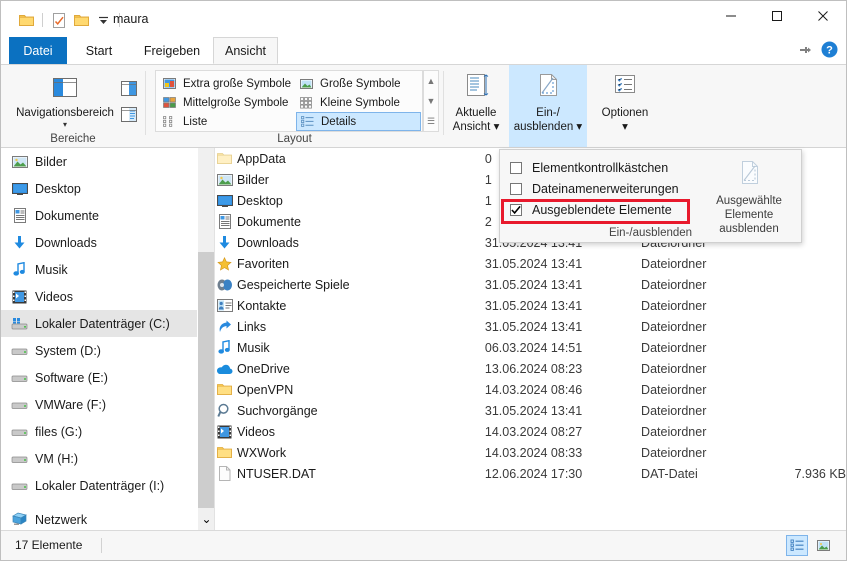  Describe the element at coordinates (225, 102) in the screenshot. I see `layout-item-medium: Mittelgroße Symbole` at that location.